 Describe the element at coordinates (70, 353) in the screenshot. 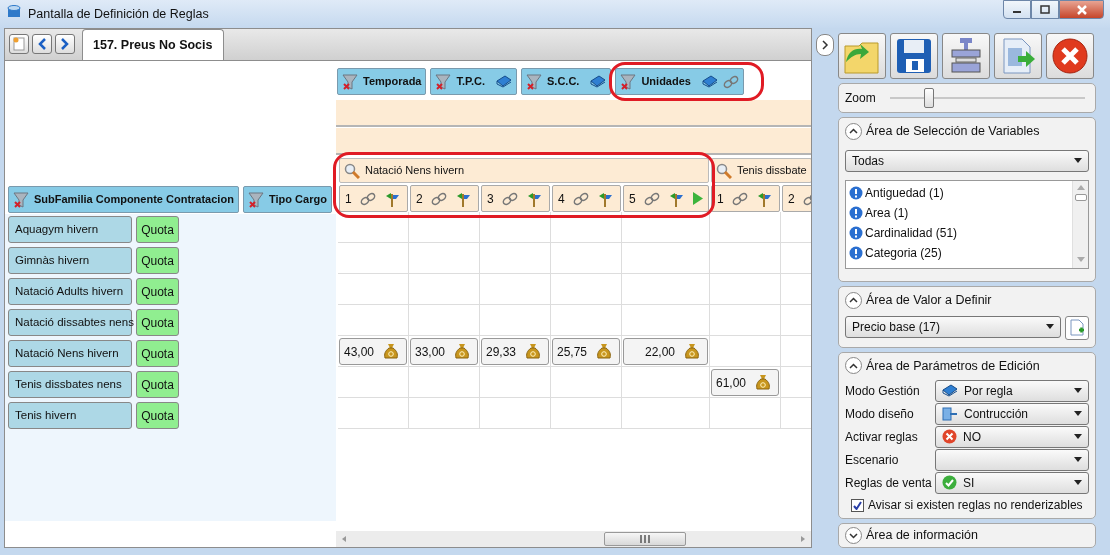

I see `row-header-button: Natació Nens hivern` at that location.